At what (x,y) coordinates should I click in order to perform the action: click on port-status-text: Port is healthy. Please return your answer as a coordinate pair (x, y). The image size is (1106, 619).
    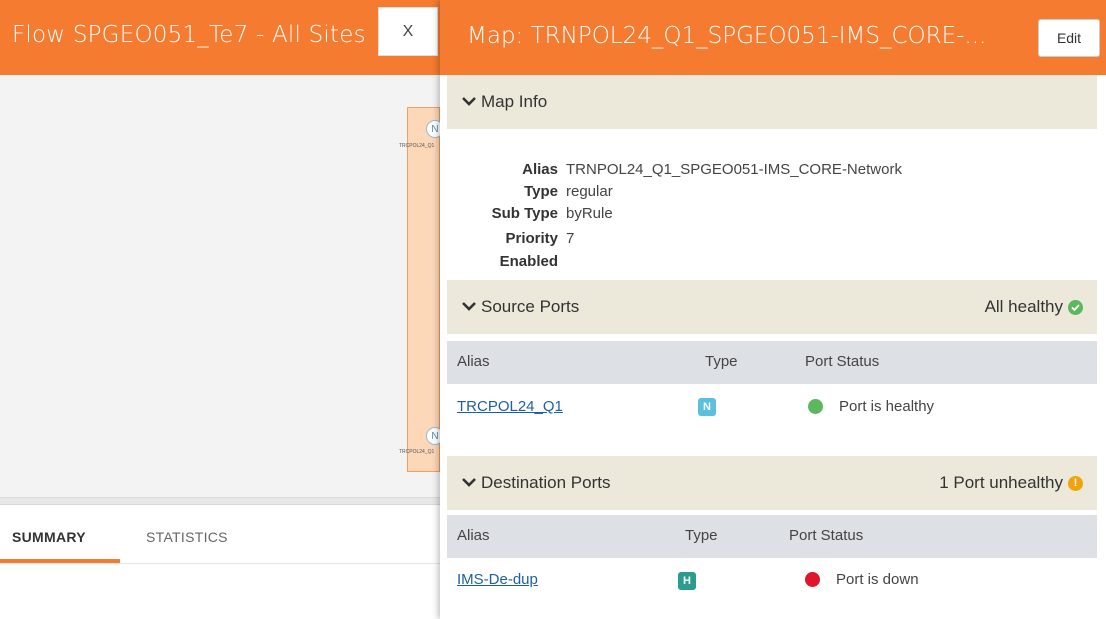
    Looking at the image, I should click on (887, 406).